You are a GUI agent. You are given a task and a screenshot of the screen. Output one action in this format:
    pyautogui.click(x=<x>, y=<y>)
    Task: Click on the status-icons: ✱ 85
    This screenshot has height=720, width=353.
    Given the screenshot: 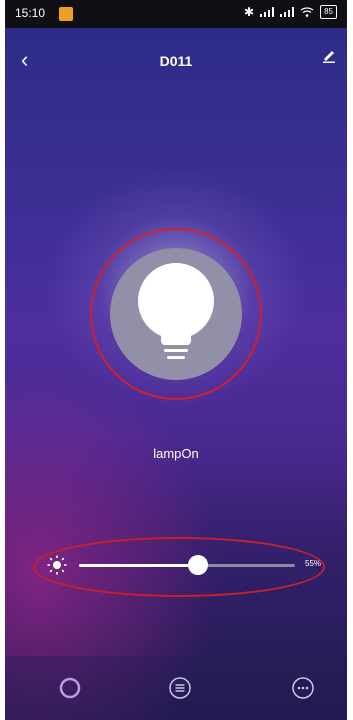 What is the action you would take?
    pyautogui.click(x=290, y=12)
    